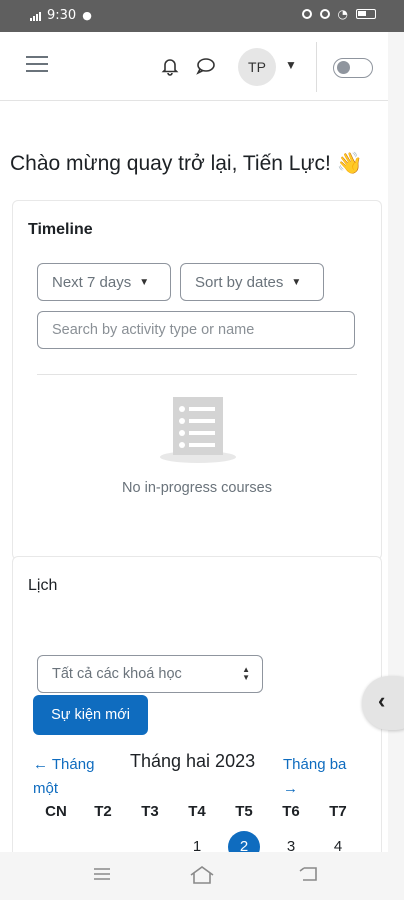 This screenshot has height=900, width=404. Describe the element at coordinates (353, 68) in the screenshot. I see `edit-mode-toggle` at that location.